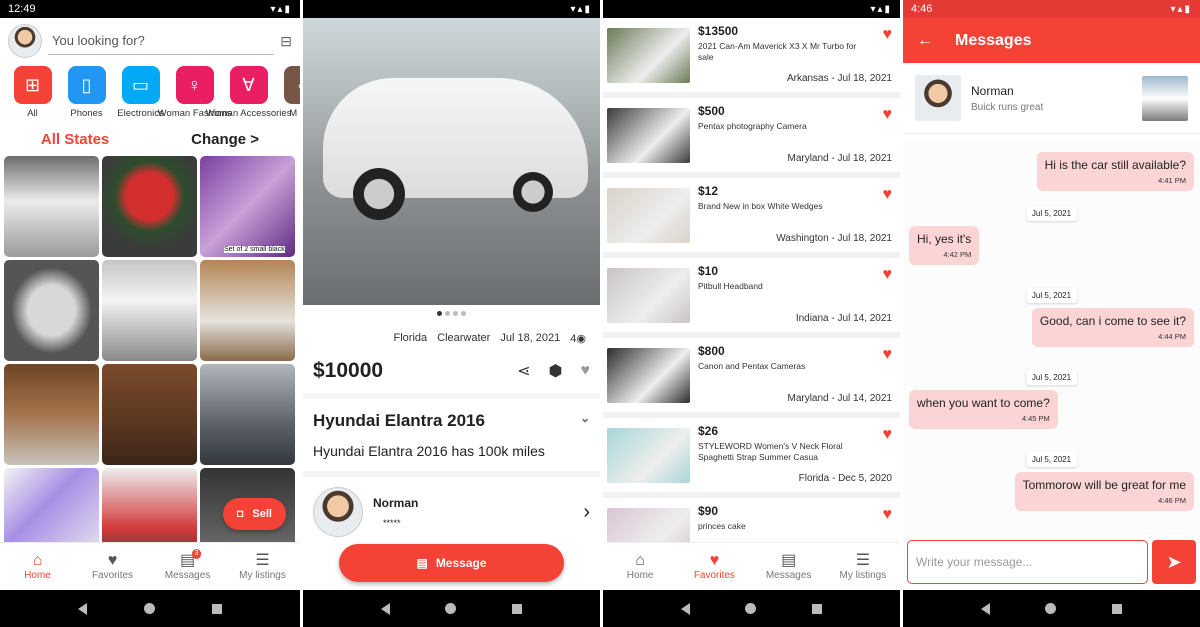 The height and width of the screenshot is (627, 1200). I want to click on man-icon: ♂, so click(291, 85).